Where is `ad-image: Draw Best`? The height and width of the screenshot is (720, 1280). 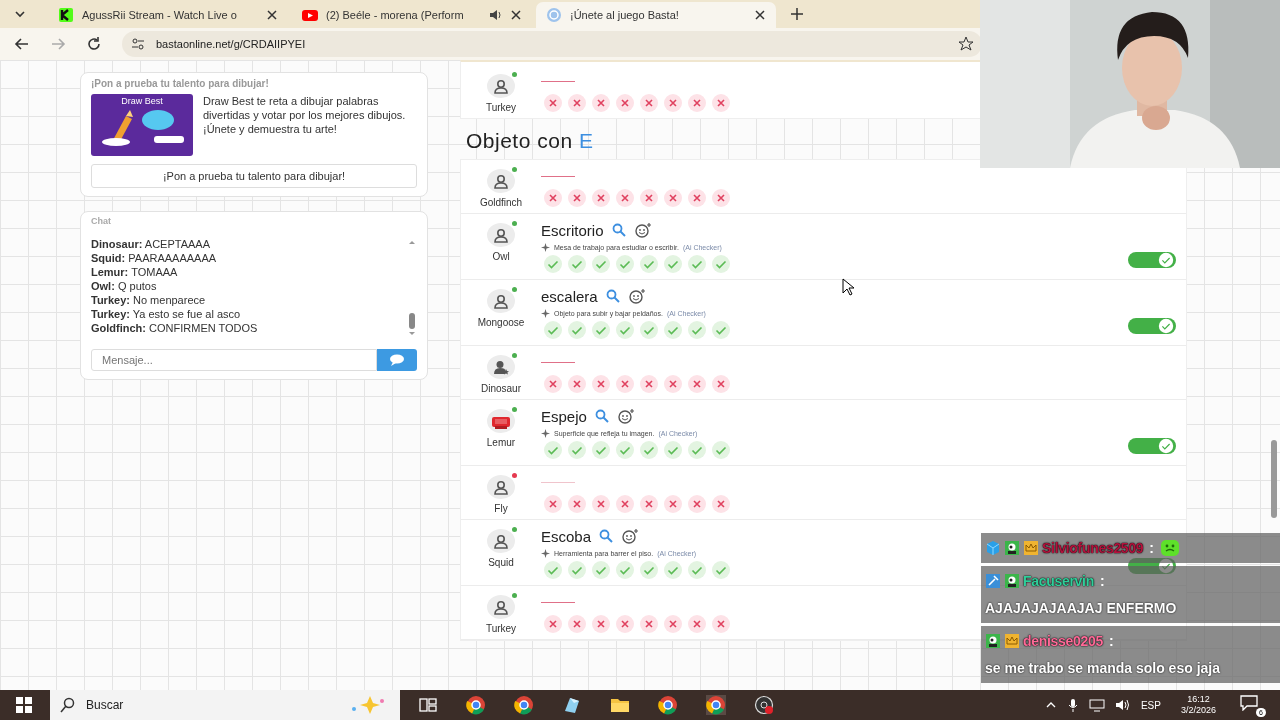
ad-image: Draw Best is located at coordinates (142, 125).